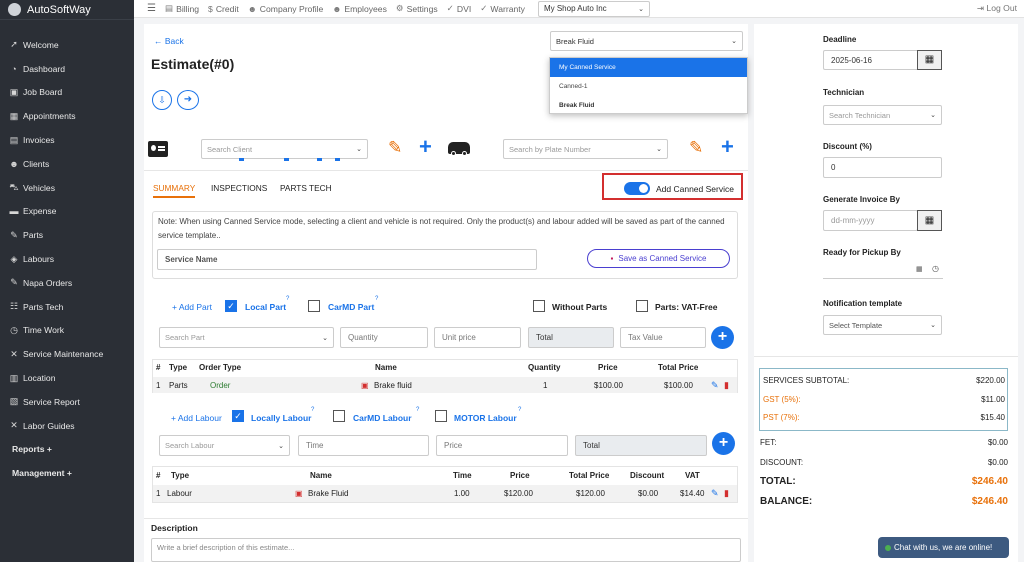 This screenshot has height=562, width=1024. I want to click on parts-header-price: Price, so click(608, 367).